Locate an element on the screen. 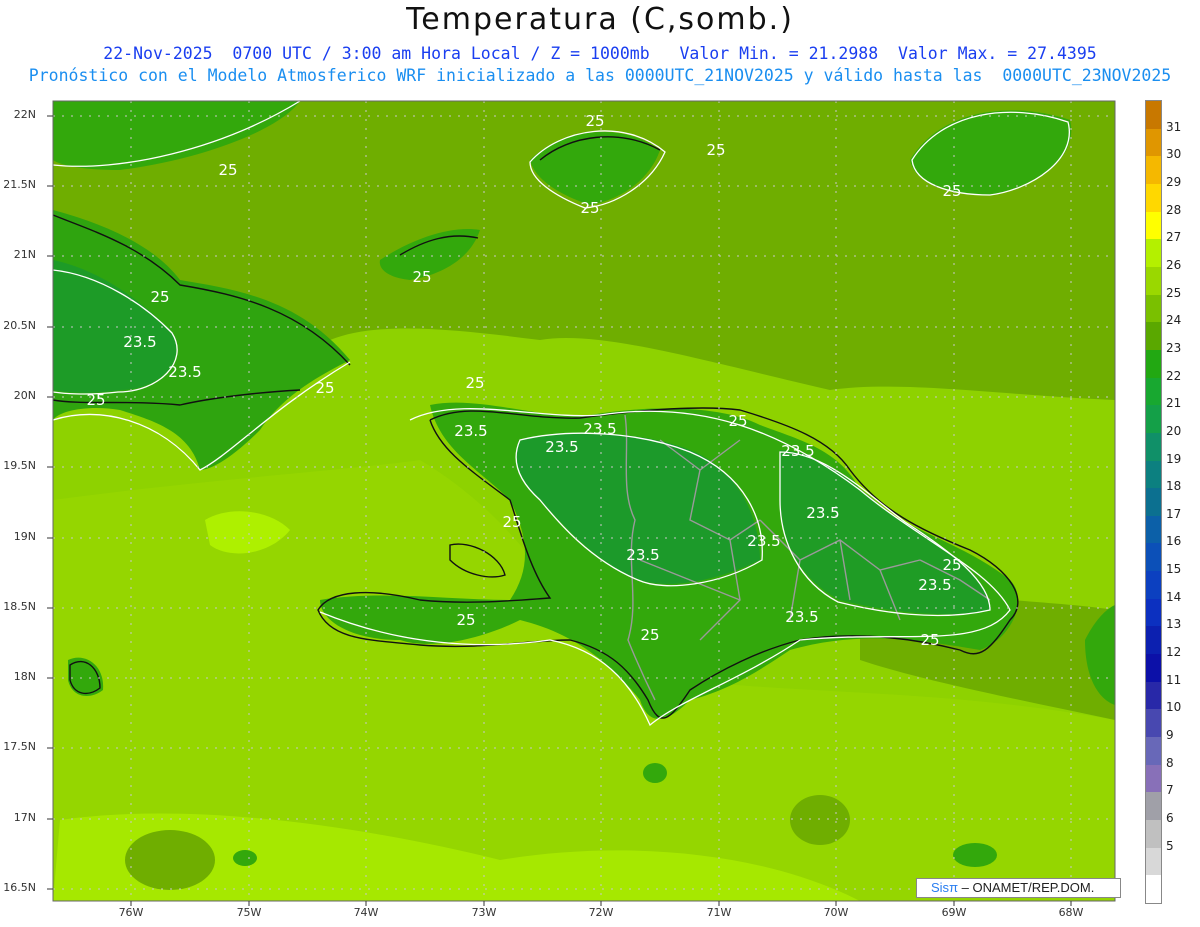  lon-tick-label: 76W is located at coordinates (131, 912).